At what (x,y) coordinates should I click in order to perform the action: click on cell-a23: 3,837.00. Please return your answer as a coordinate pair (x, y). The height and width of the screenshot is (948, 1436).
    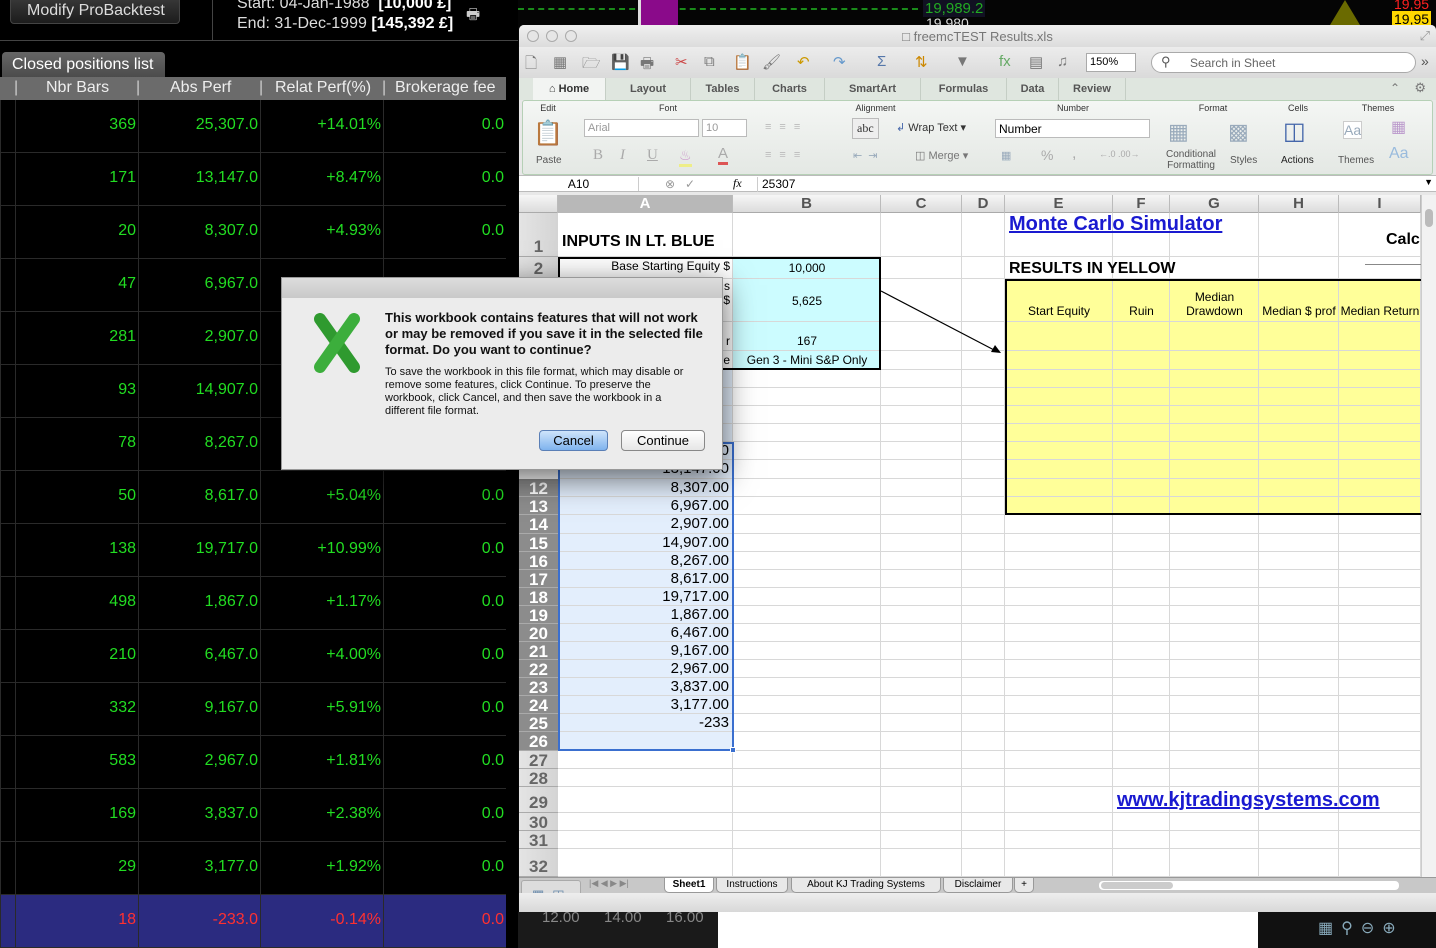
    Looking at the image, I should click on (643, 687).